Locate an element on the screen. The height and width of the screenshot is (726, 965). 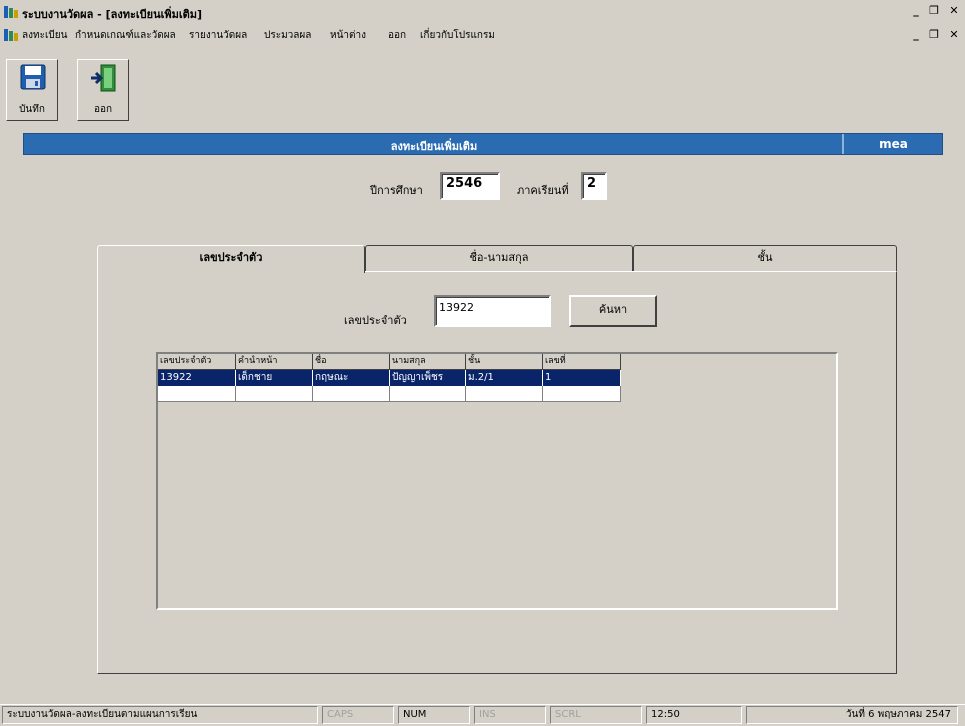
cell-number: 1 is located at coordinates (582, 378).